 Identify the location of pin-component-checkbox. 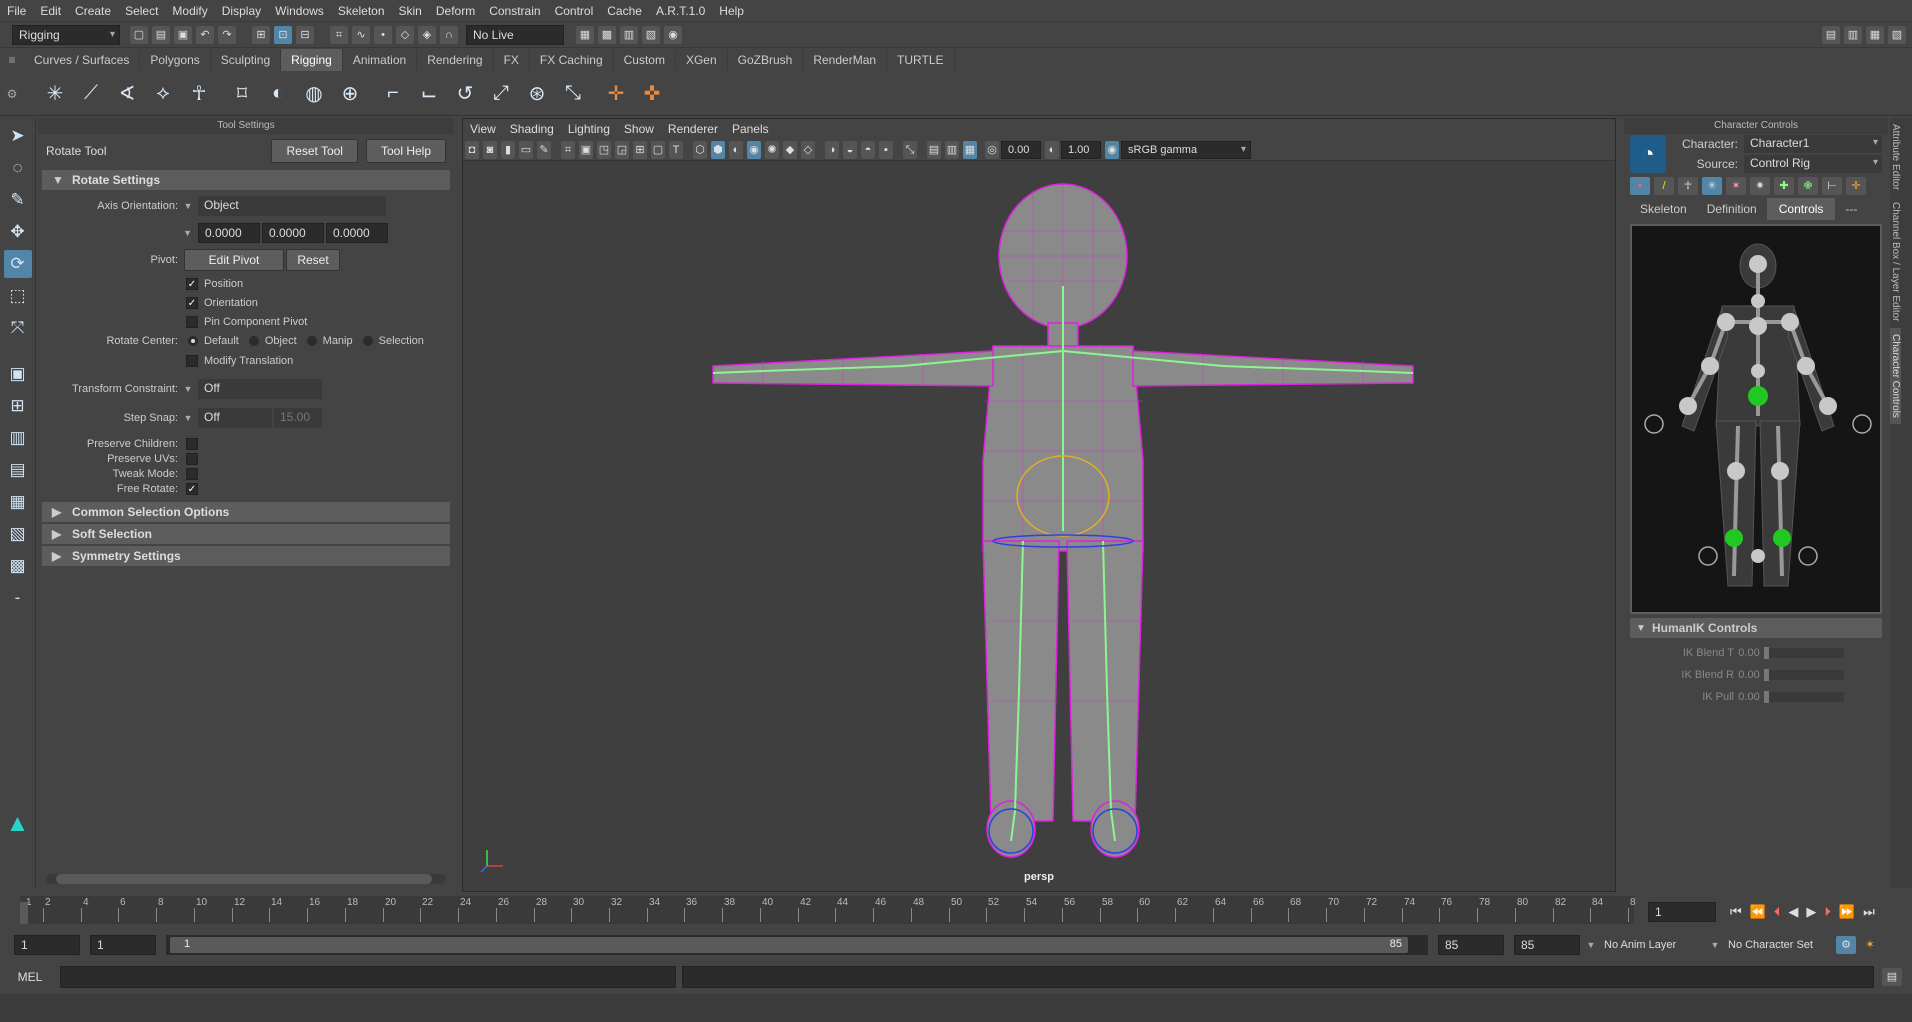
(192, 321).